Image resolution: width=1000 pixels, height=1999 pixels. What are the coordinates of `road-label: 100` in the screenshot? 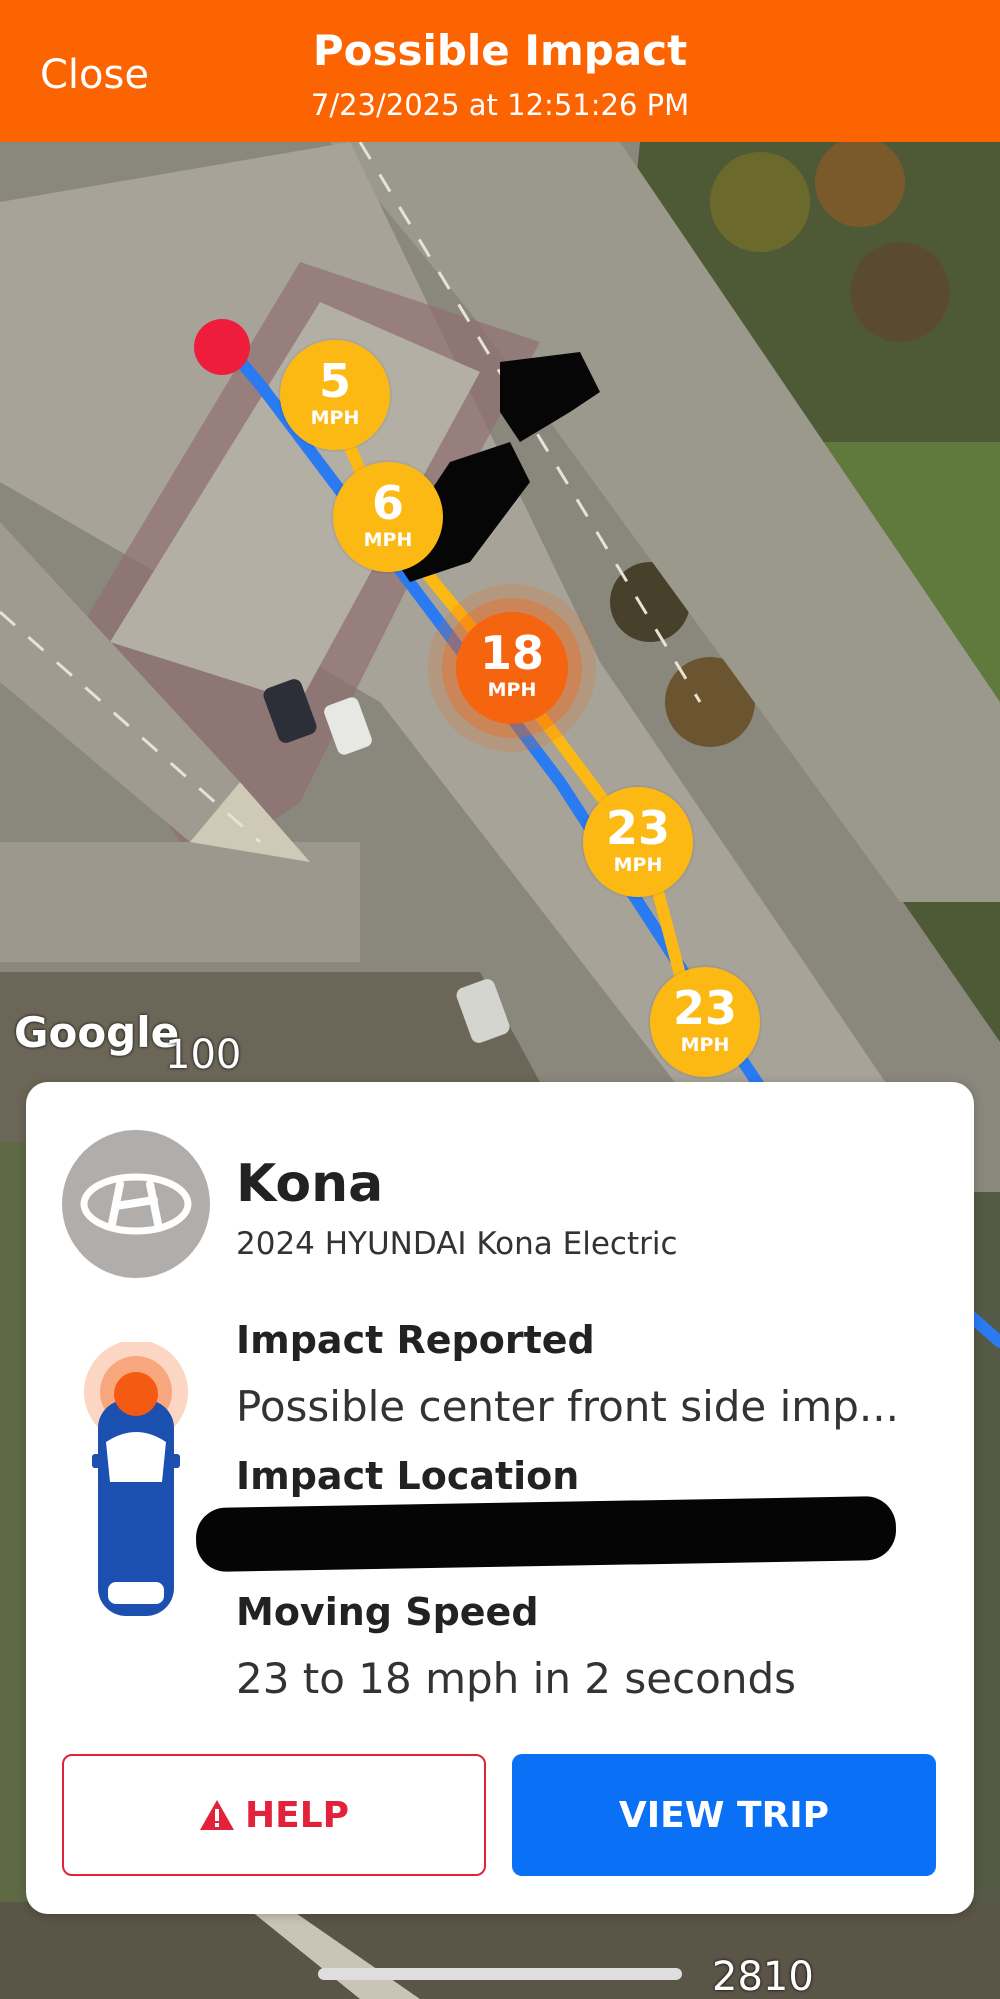 It's located at (203, 1055).